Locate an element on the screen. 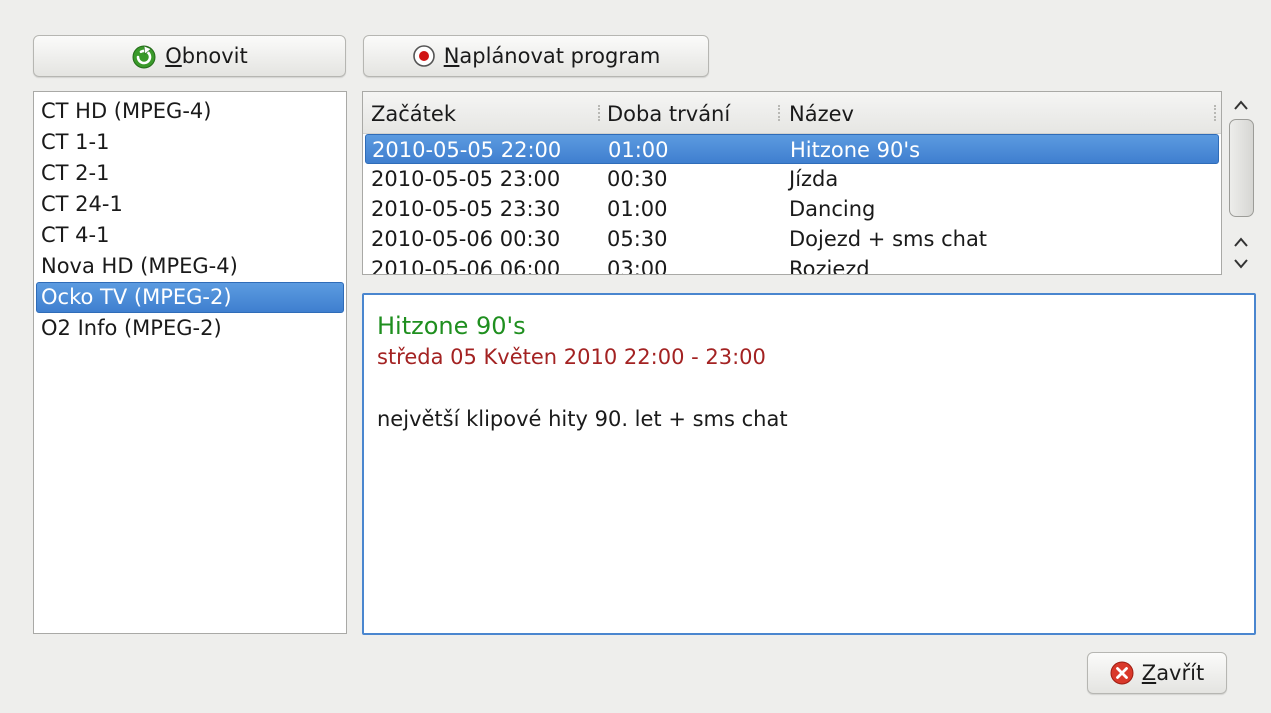  epg-cell-title: Dojezd + sms chat is located at coordinates (888, 239).